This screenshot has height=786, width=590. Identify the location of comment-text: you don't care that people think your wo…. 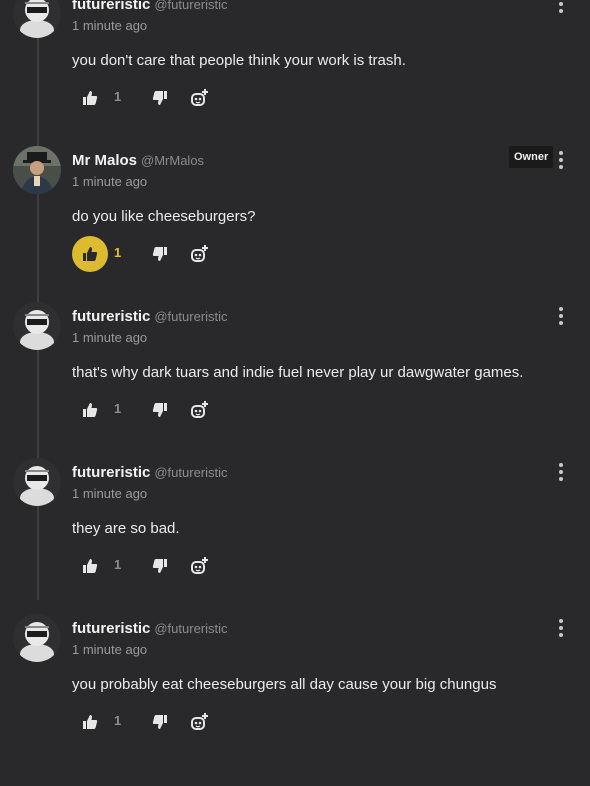
(239, 60).